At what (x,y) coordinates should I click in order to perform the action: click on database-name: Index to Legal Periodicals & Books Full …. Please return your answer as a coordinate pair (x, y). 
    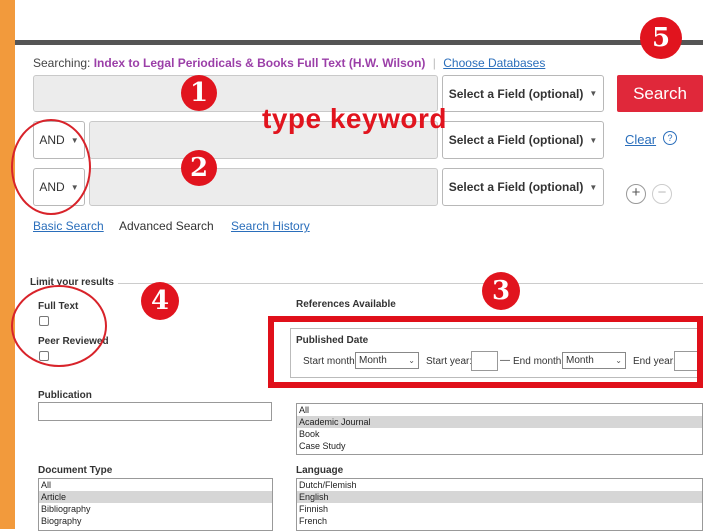
    Looking at the image, I should click on (259, 63).